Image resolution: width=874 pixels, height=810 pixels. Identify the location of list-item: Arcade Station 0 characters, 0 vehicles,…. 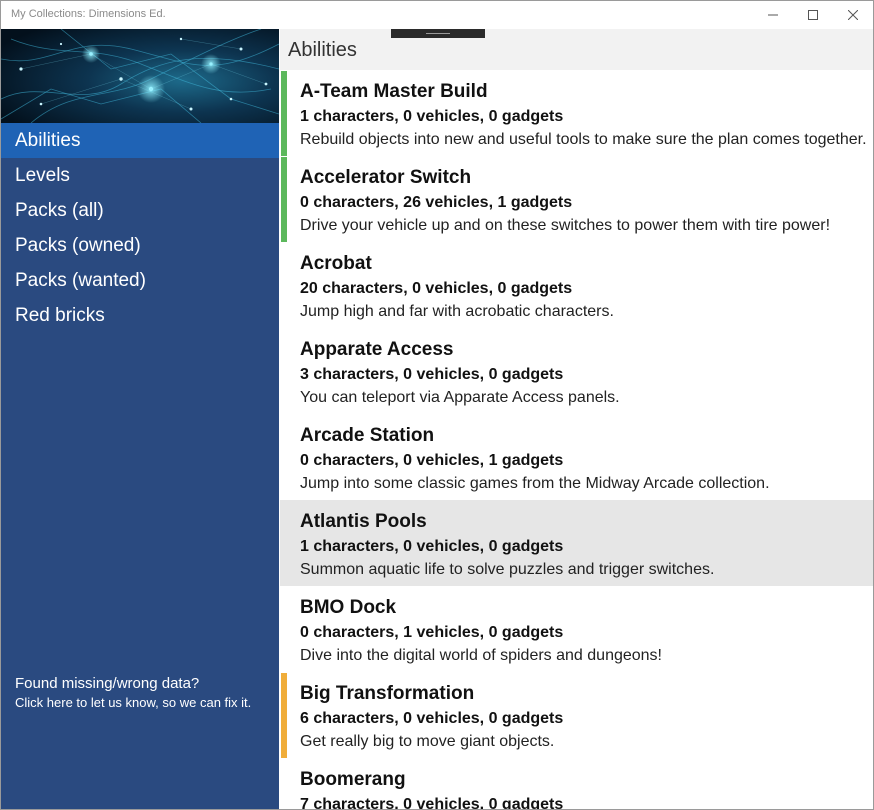
(576, 457).